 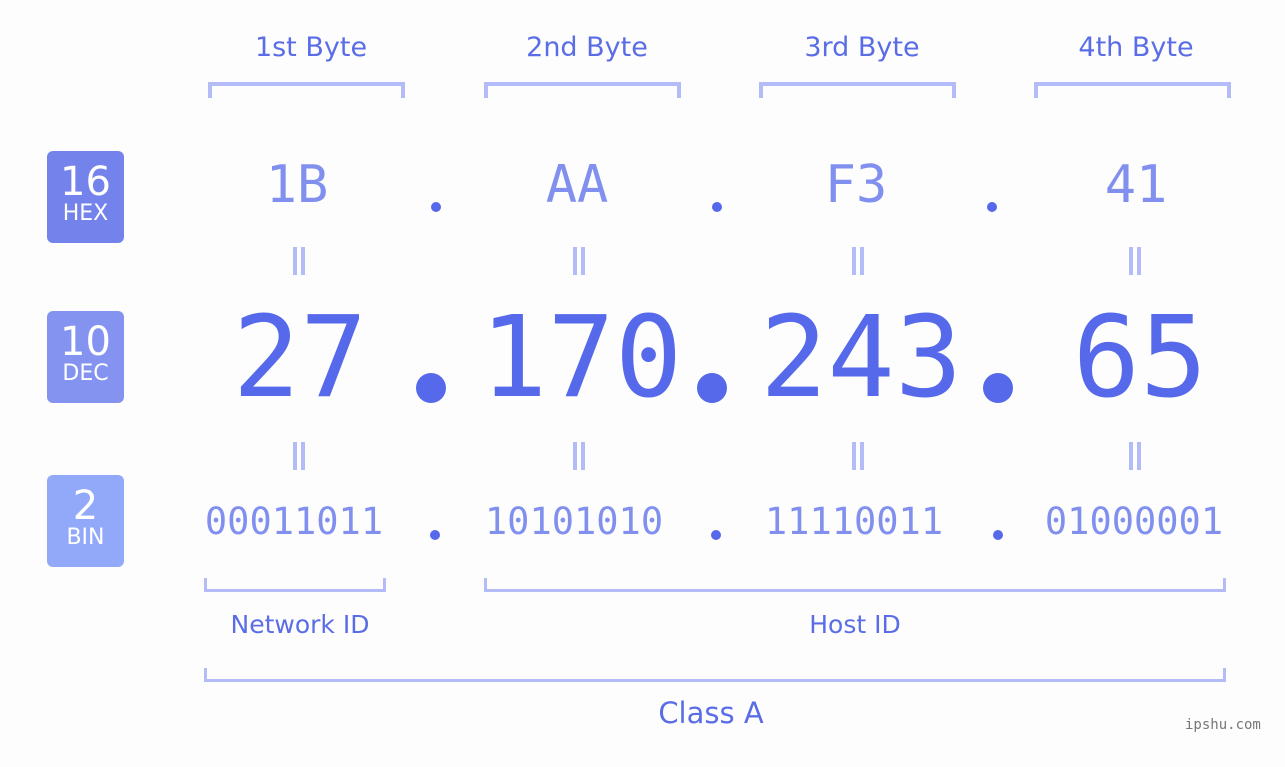 What do you see at coordinates (311, 47) in the screenshot?
I see `byte-label-1: 1st Byte` at bounding box center [311, 47].